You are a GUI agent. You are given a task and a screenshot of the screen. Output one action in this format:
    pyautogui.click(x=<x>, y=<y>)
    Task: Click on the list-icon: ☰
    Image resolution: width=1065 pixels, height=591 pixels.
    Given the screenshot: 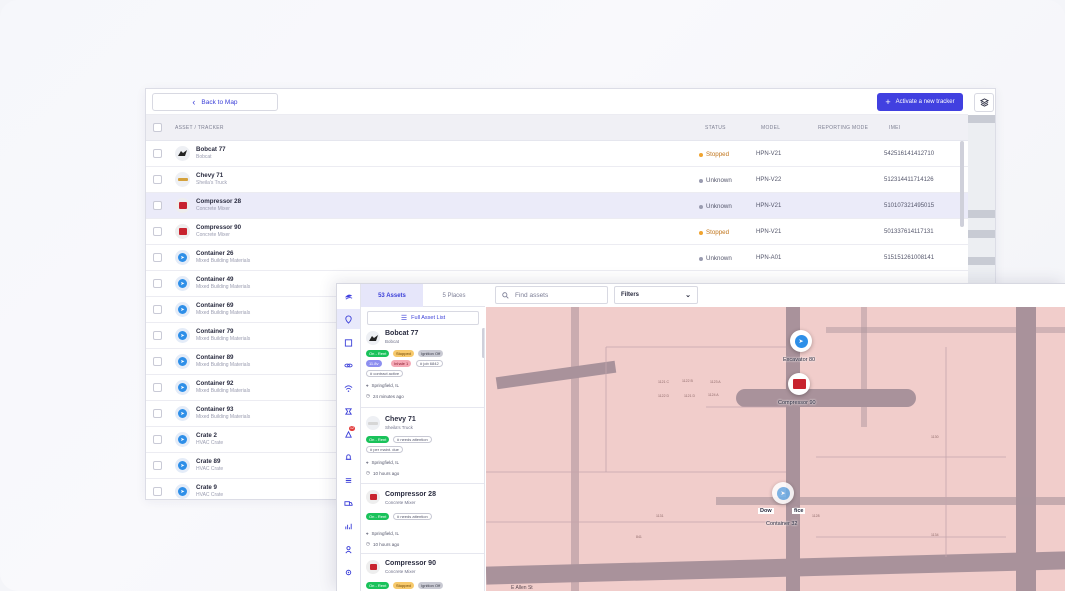 What is the action you would take?
    pyautogui.click(x=404, y=318)
    